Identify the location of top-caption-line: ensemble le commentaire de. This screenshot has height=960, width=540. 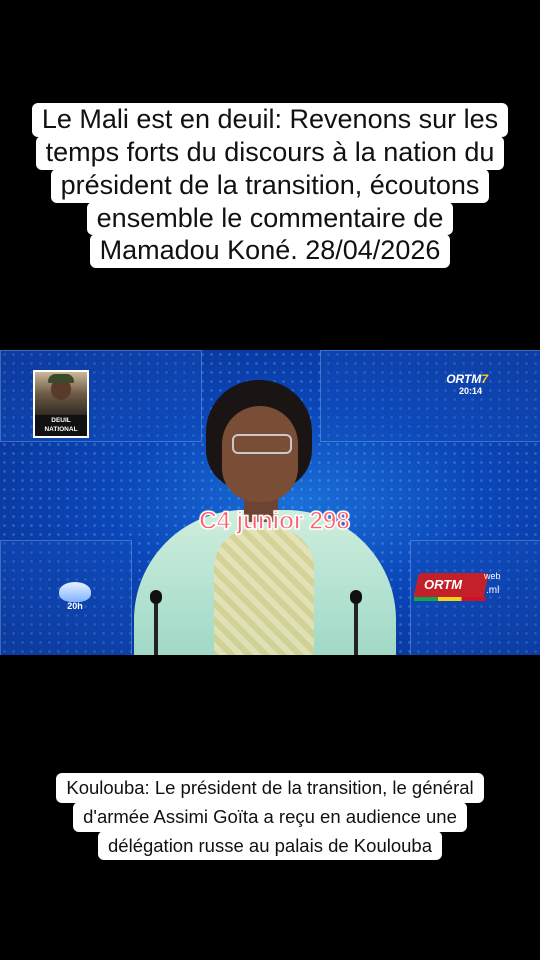
(270, 218).